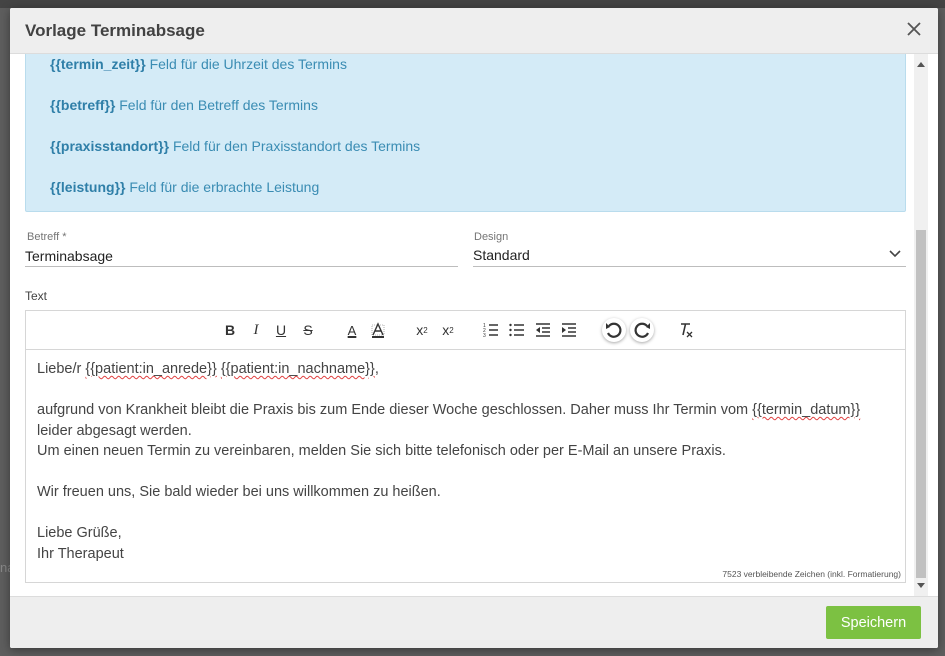 Image resolution: width=945 pixels, height=656 pixels. What do you see at coordinates (230, 330) in the screenshot?
I see `bold-icon: B` at bounding box center [230, 330].